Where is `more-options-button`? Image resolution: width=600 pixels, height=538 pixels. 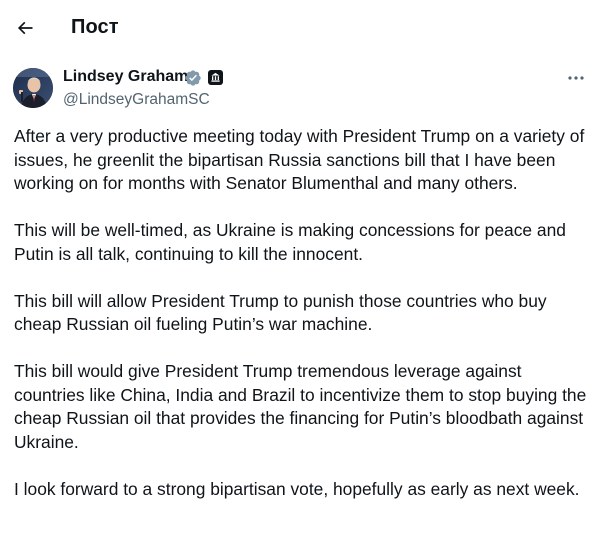
more-options-button is located at coordinates (576, 78).